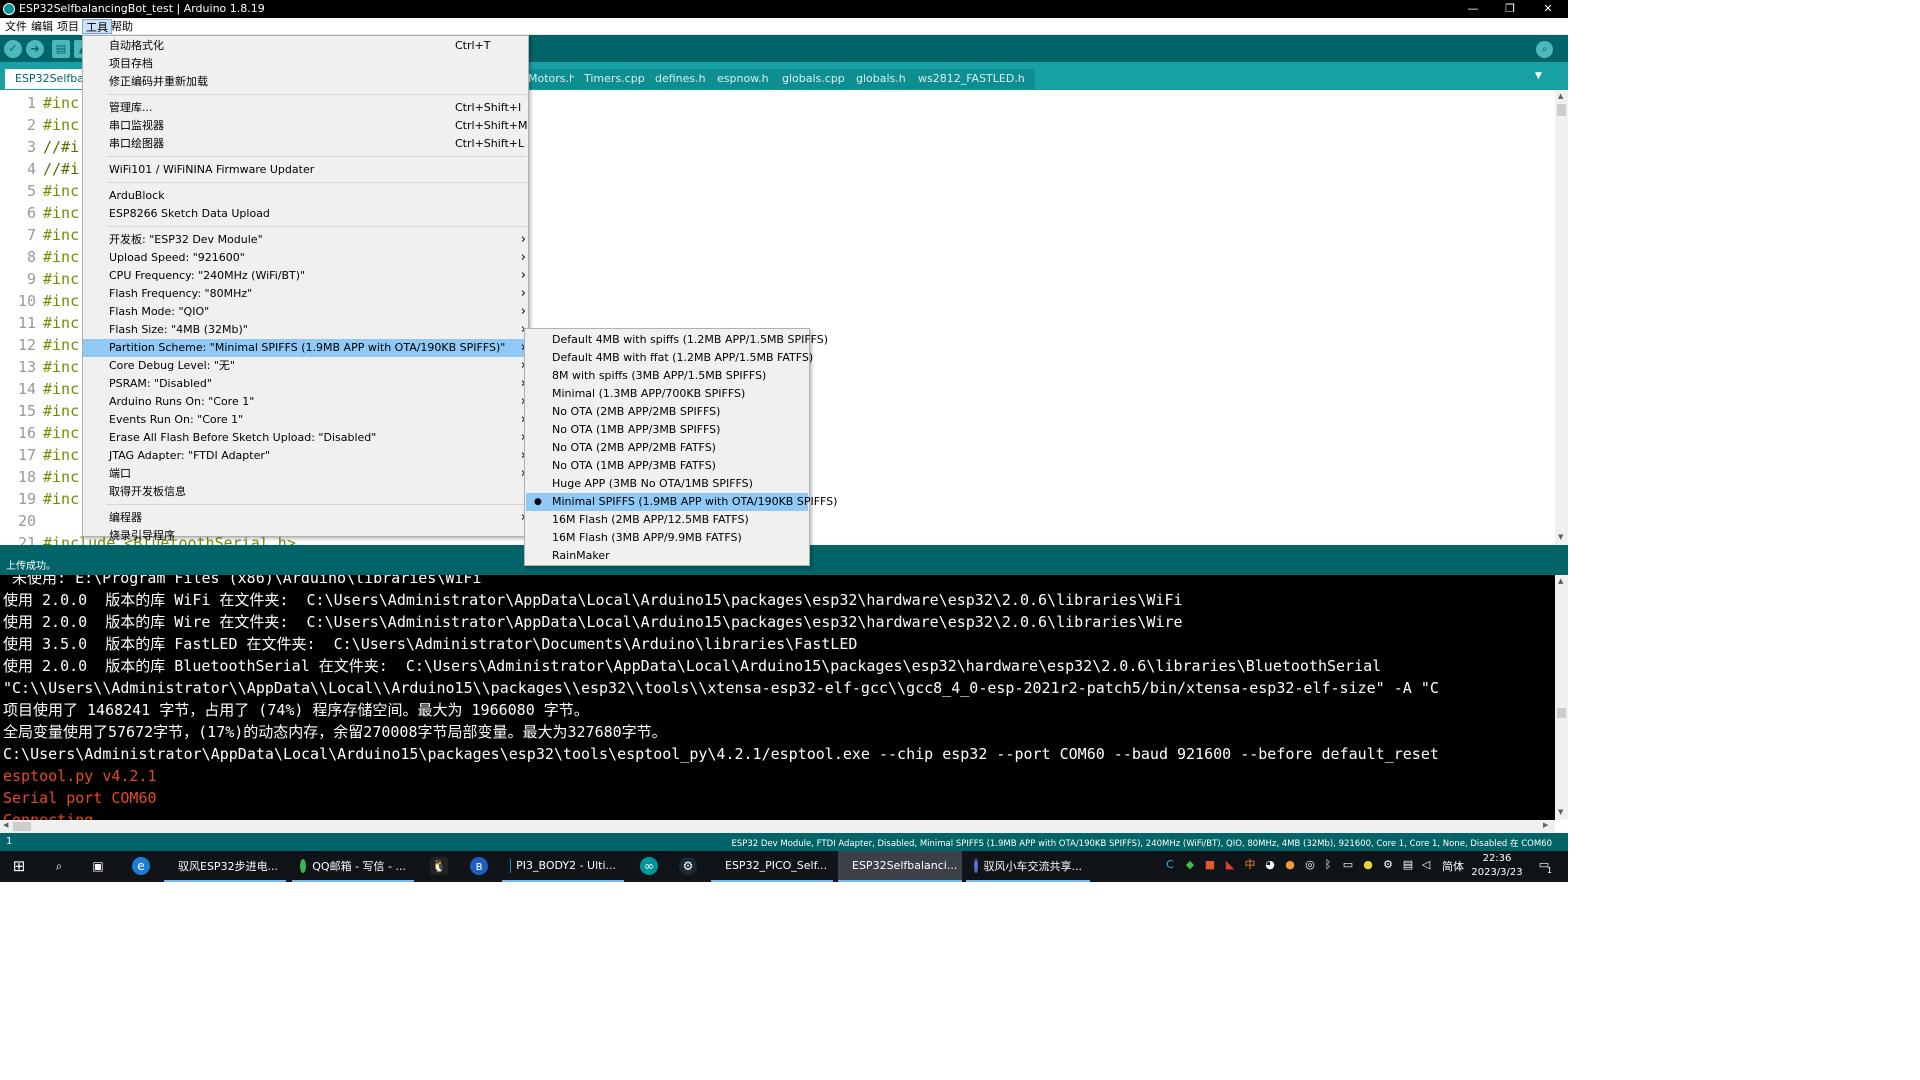 The height and width of the screenshot is (1080, 1920). What do you see at coordinates (667, 520) in the screenshot?
I see `partition-option: 16M Flash (2MB APP/12.5MB FATFS)` at bounding box center [667, 520].